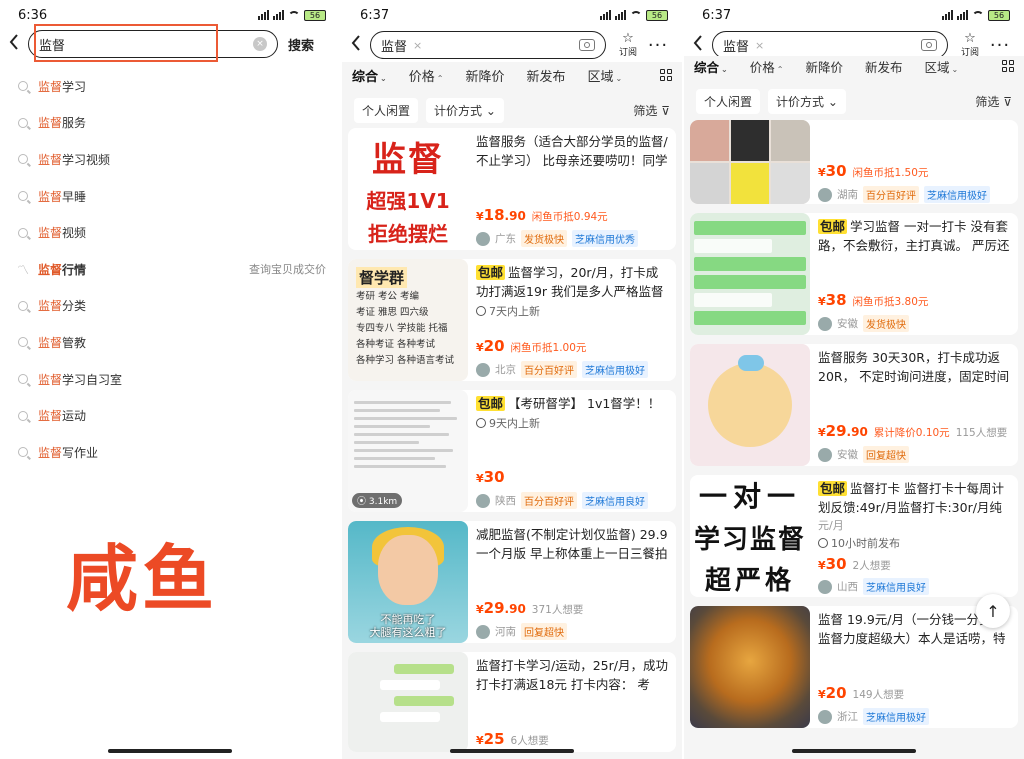 The image size is (1024, 759). I want to click on suggestion-item: 监督 学习视频, so click(170, 159).